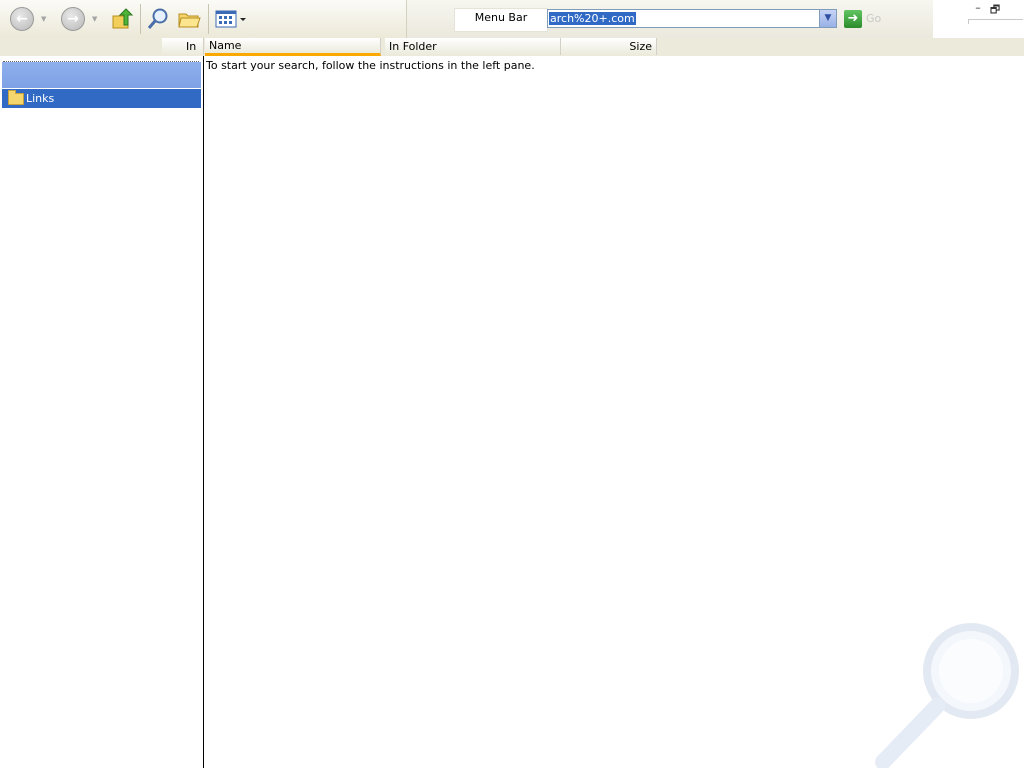  I want to click on column-label: Name, so click(225, 45).